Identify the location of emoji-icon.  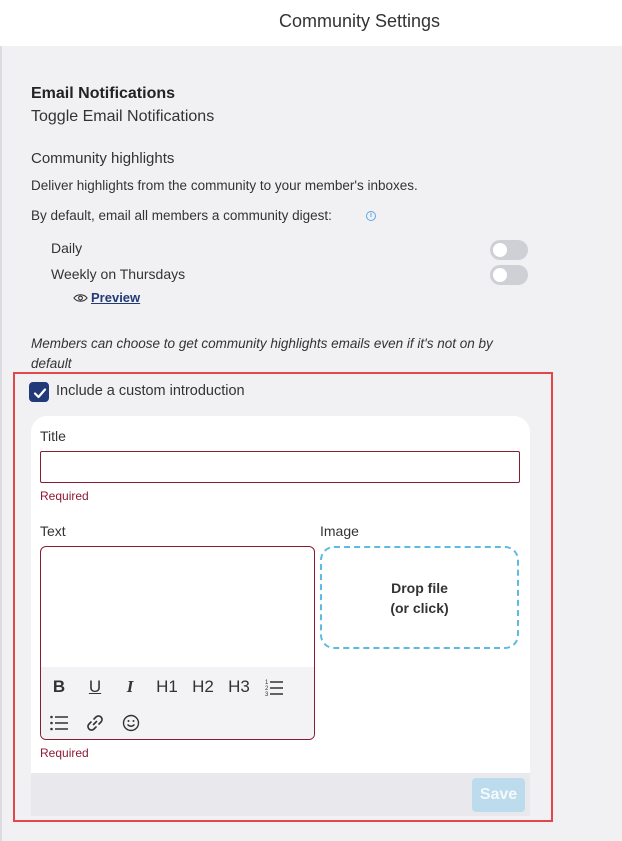
(131, 723).